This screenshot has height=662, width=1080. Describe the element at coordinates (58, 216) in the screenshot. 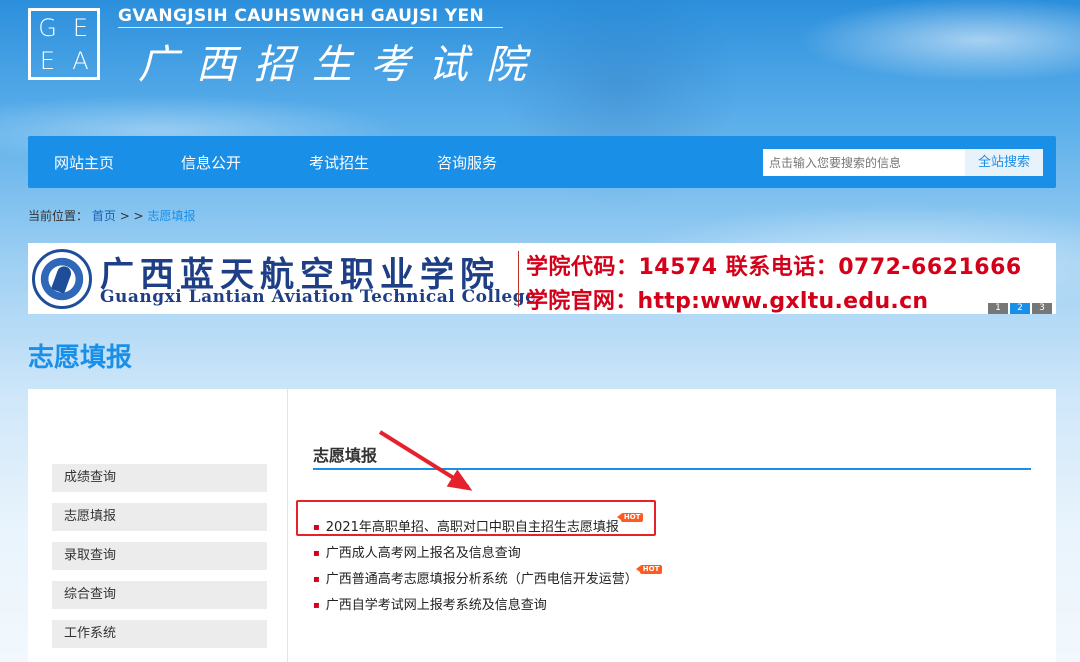

I see `breadcrumb-prefix: 当前位置：` at that location.